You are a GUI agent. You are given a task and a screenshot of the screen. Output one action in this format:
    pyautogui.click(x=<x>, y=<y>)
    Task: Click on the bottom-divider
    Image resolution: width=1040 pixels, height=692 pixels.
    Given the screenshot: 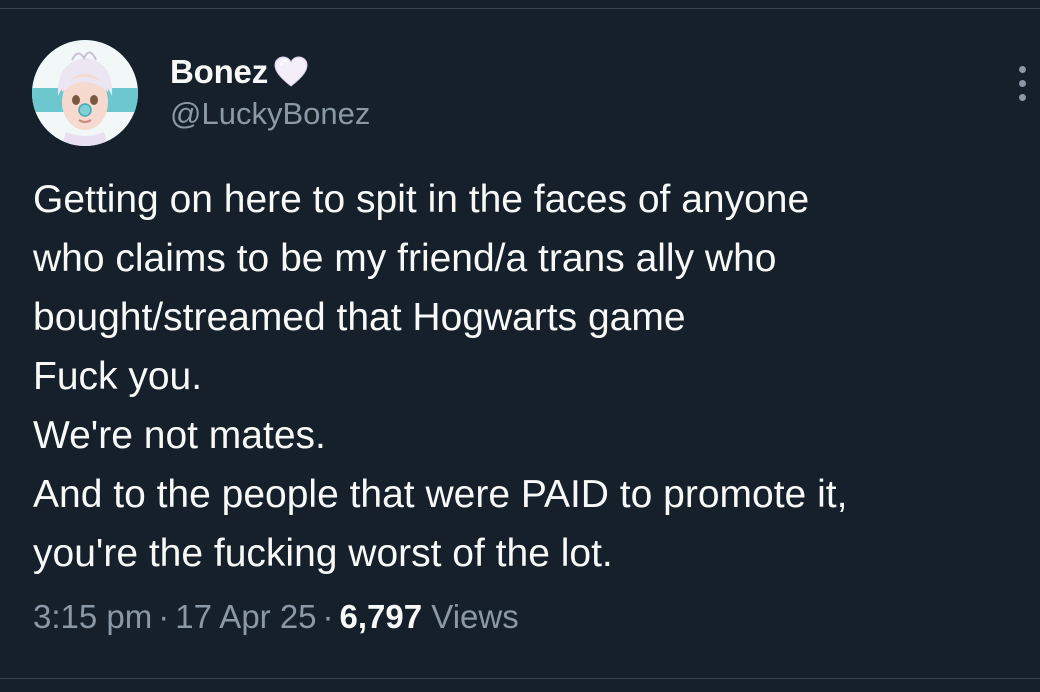 What is the action you would take?
    pyautogui.click(x=520, y=678)
    